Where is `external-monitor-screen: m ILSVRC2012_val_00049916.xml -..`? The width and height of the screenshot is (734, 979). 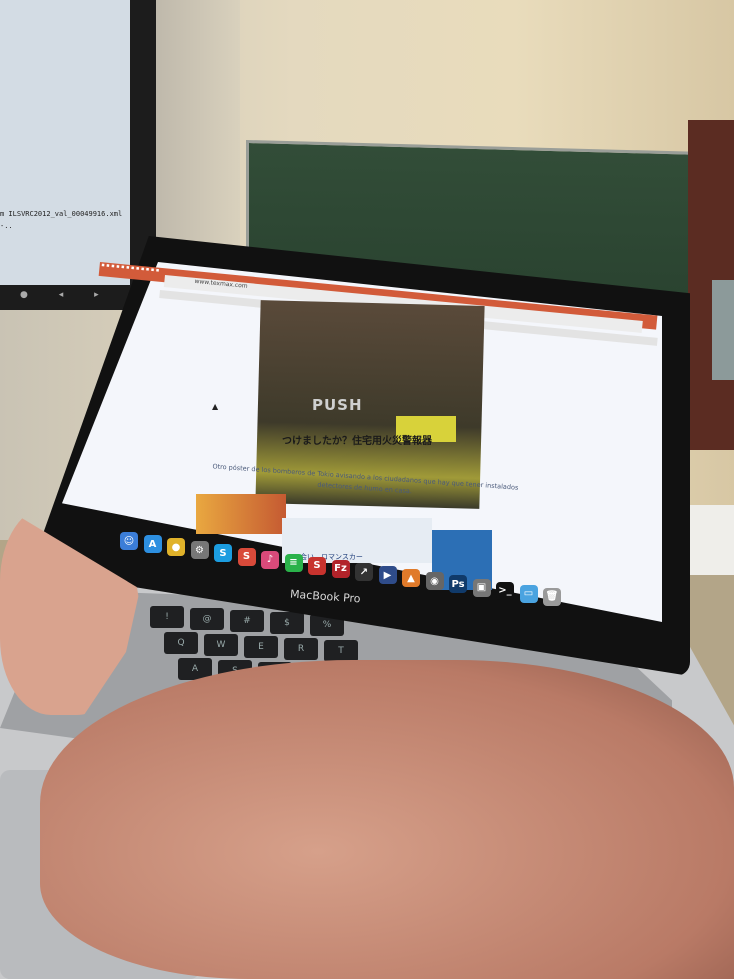
external-monitor-screen: m ILSVRC2012_val_00049916.xml -.. is located at coordinates (65, 142).